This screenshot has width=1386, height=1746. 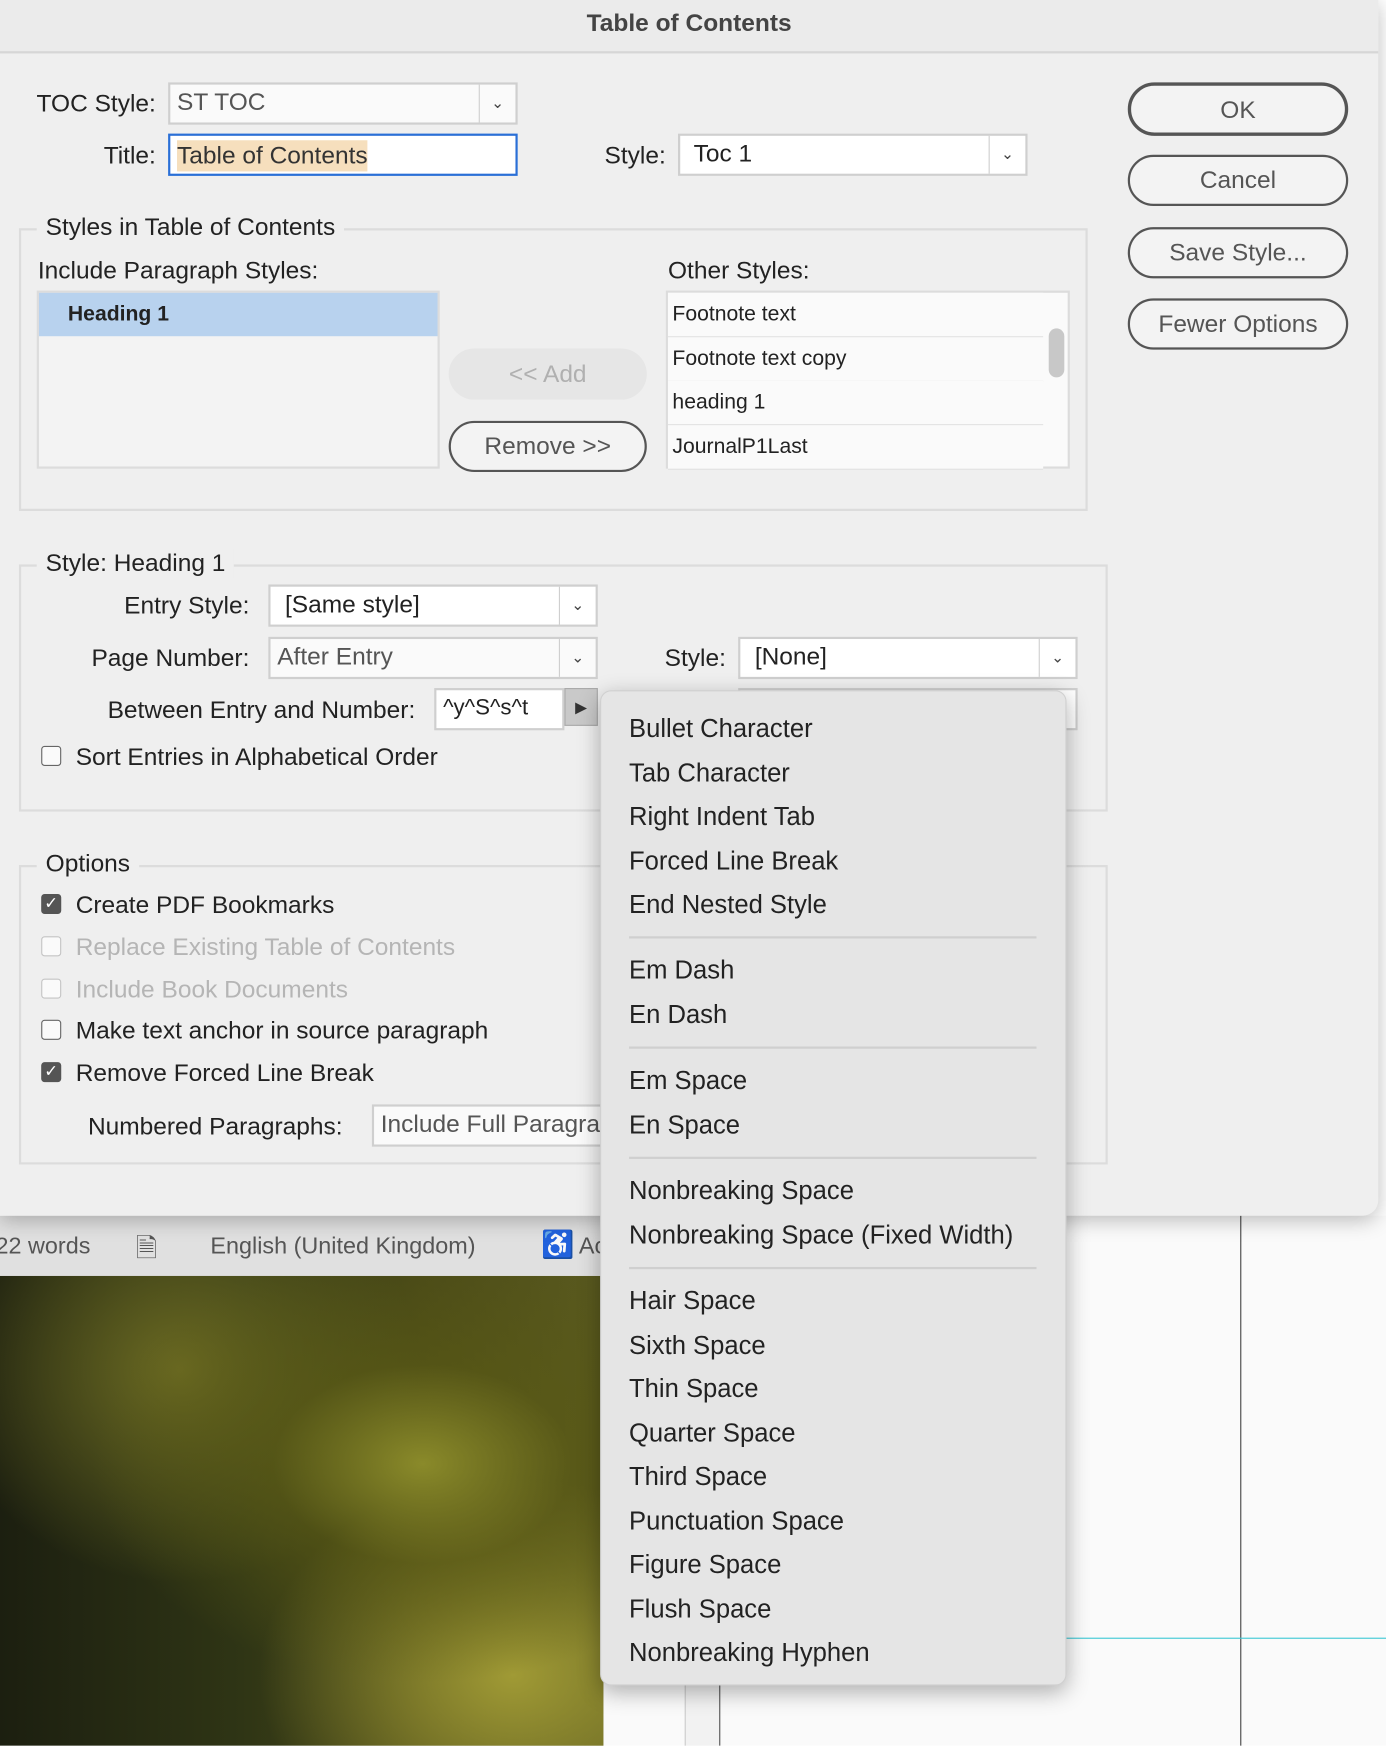 I want to click on menu-item-quarter-space: Quarter Space, so click(x=712, y=1433).